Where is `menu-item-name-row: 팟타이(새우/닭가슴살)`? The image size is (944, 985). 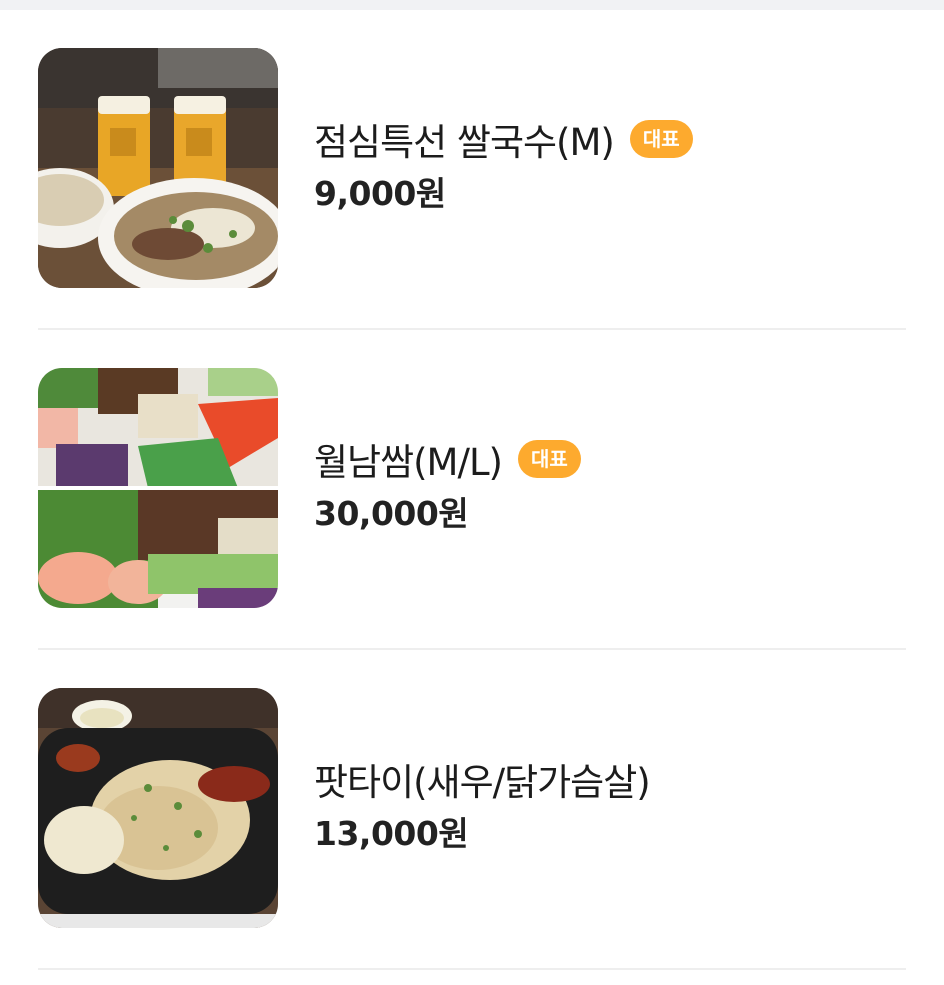 menu-item-name-row: 팟타이(새우/닭가슴살) is located at coordinates (482, 779).